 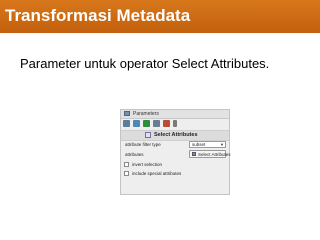 I want to click on panel-toolbar, so click(x=150, y=124).